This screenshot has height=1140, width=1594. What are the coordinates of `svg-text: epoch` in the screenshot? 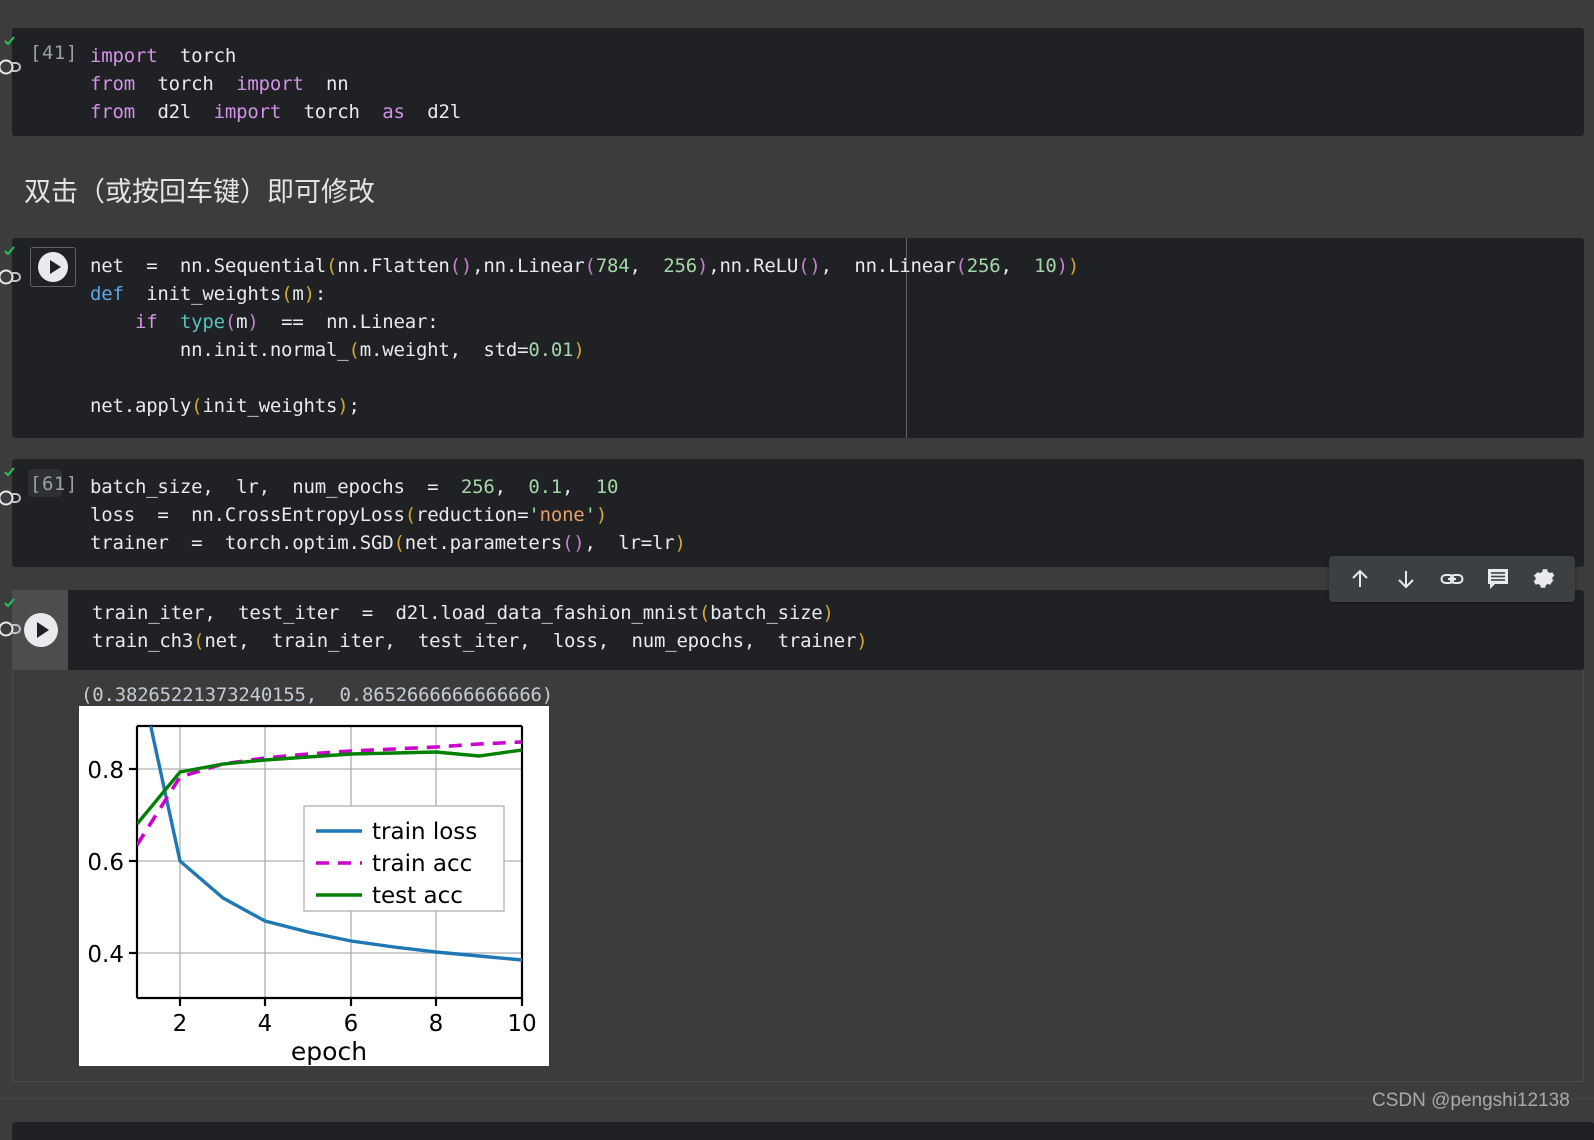 It's located at (329, 1051).